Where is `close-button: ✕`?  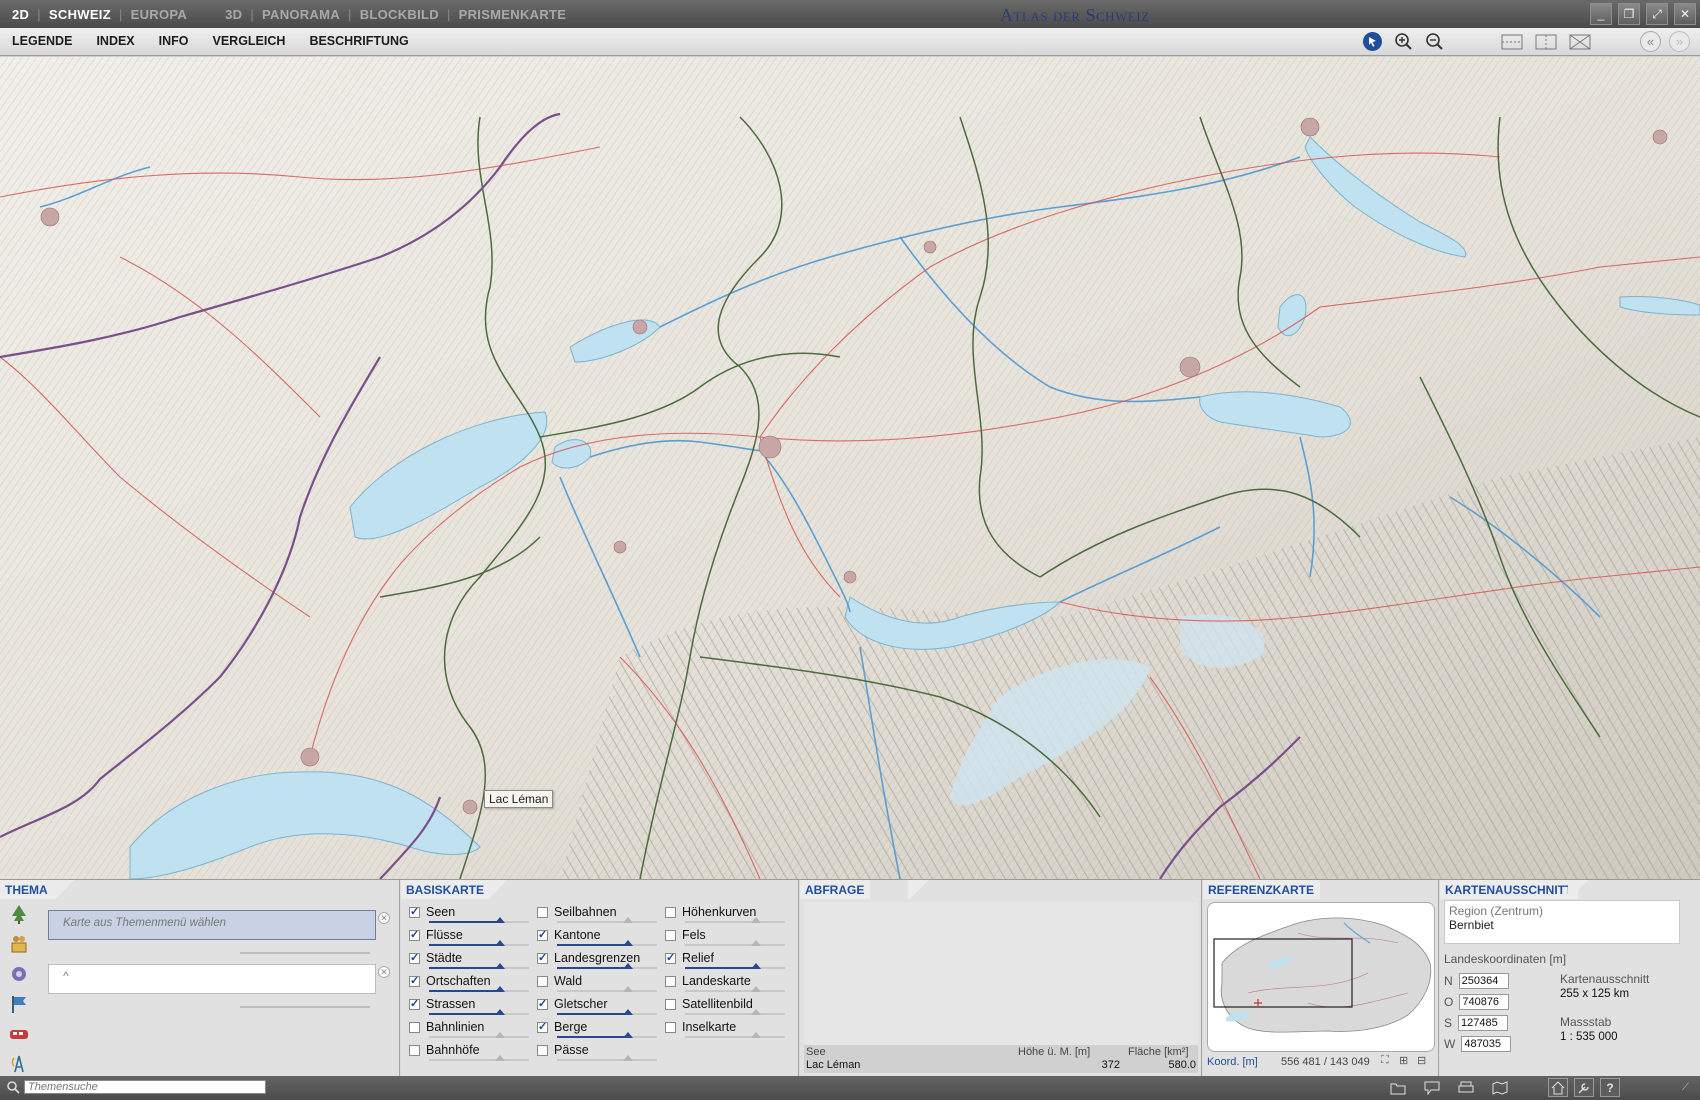 close-button: ✕ is located at coordinates (1685, 14).